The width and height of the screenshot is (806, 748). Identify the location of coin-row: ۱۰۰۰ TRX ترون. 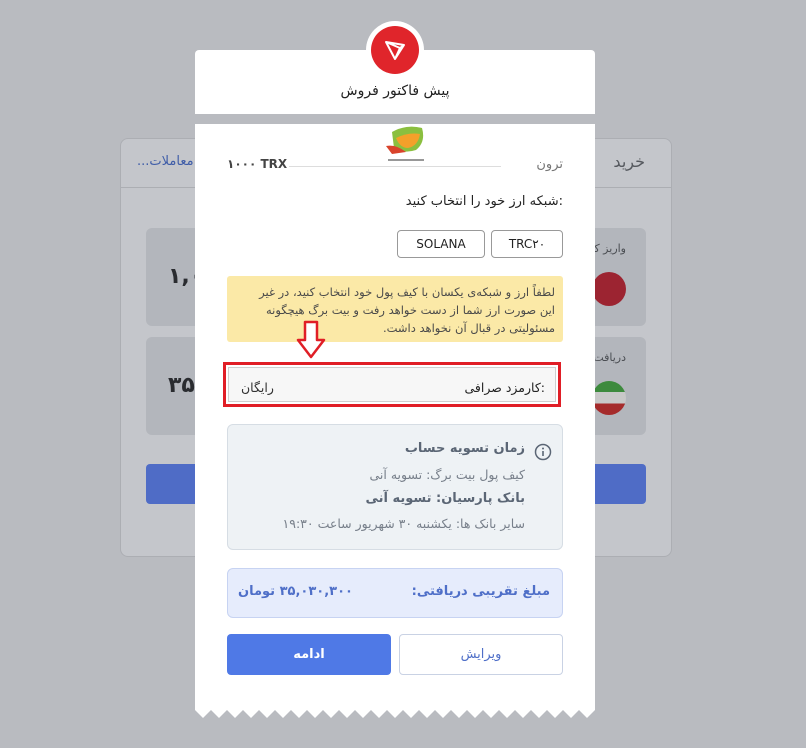
(395, 166).